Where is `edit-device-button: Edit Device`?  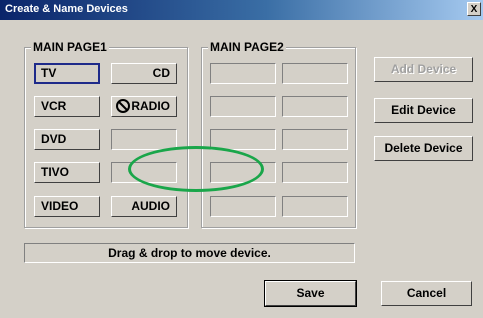 edit-device-button: Edit Device is located at coordinates (423, 110).